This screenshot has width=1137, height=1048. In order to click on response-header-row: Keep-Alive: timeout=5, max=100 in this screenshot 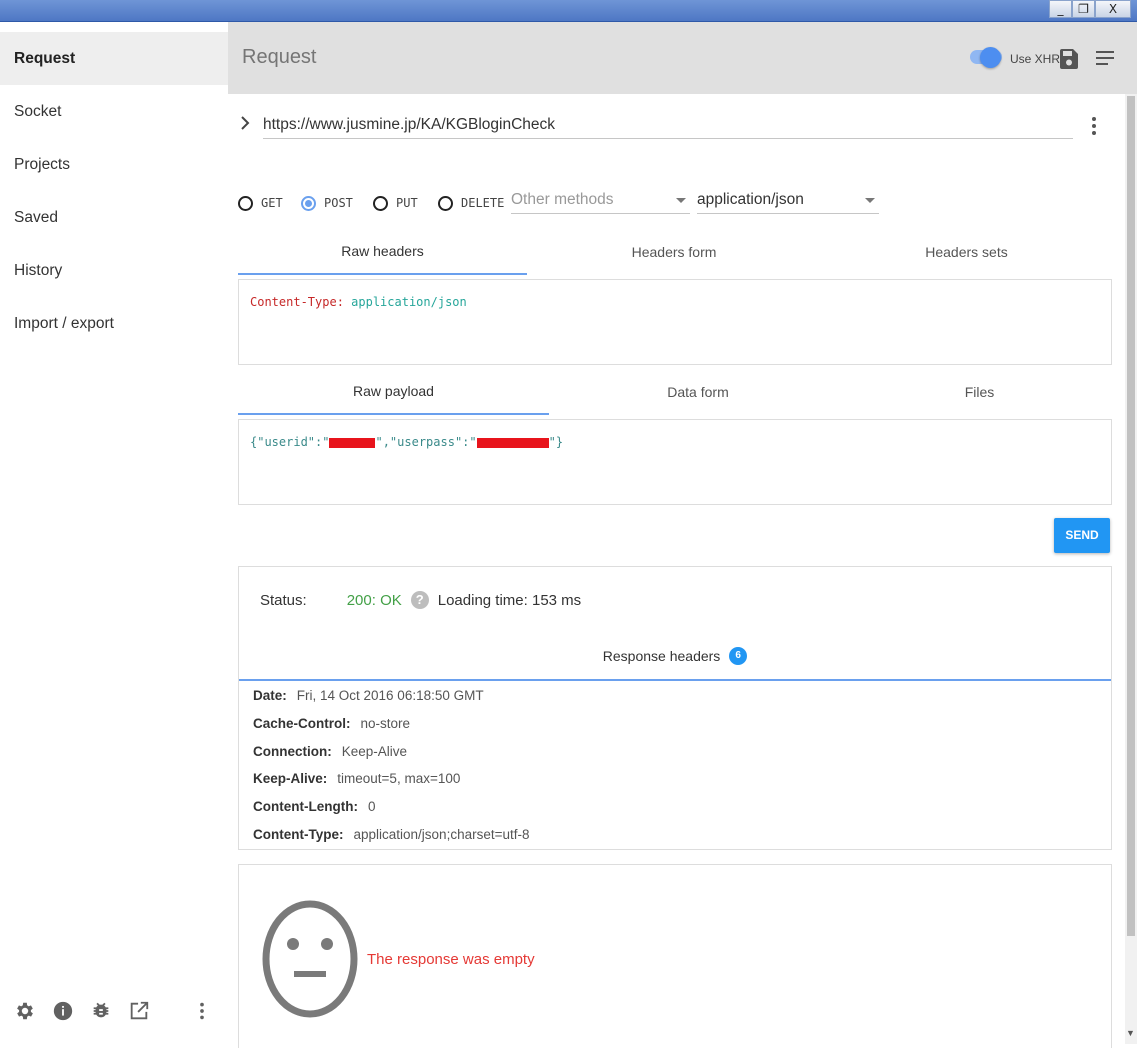, I will do `click(391, 784)`.